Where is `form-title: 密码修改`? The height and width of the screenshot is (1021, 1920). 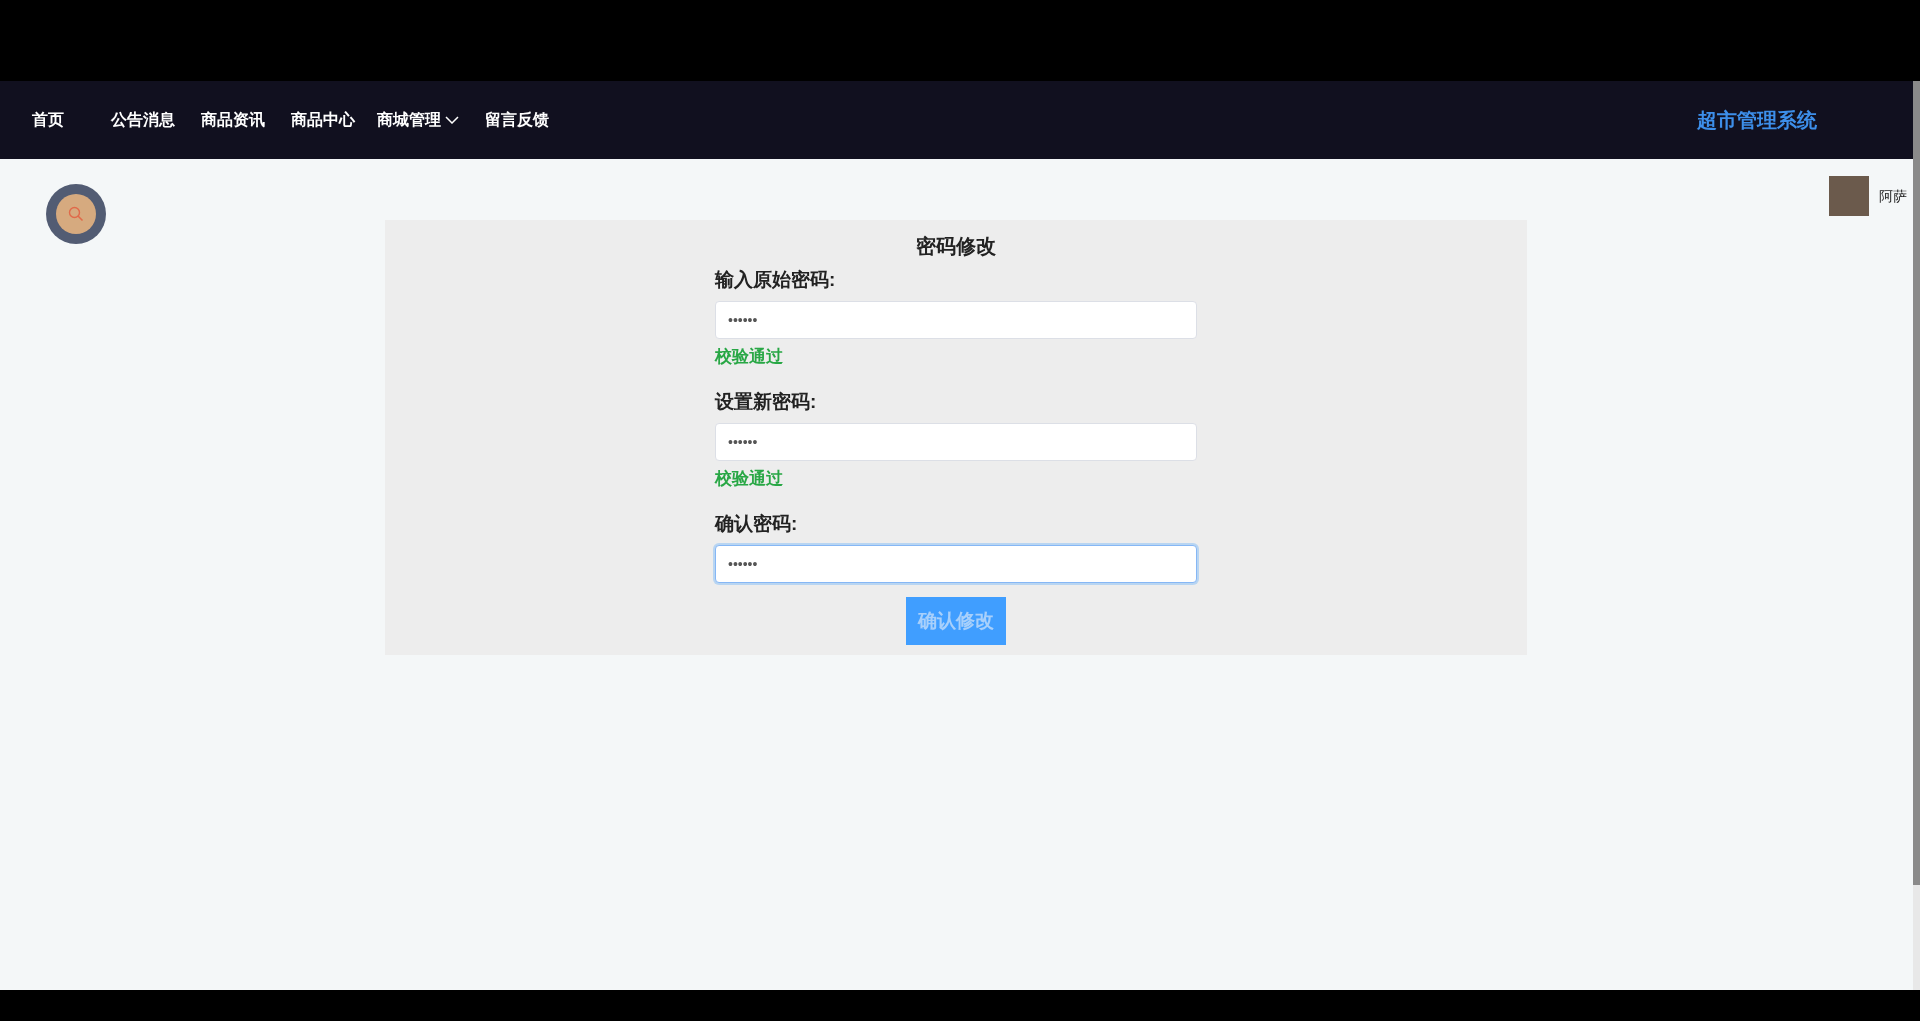
form-title: 密码修改 is located at coordinates (956, 246).